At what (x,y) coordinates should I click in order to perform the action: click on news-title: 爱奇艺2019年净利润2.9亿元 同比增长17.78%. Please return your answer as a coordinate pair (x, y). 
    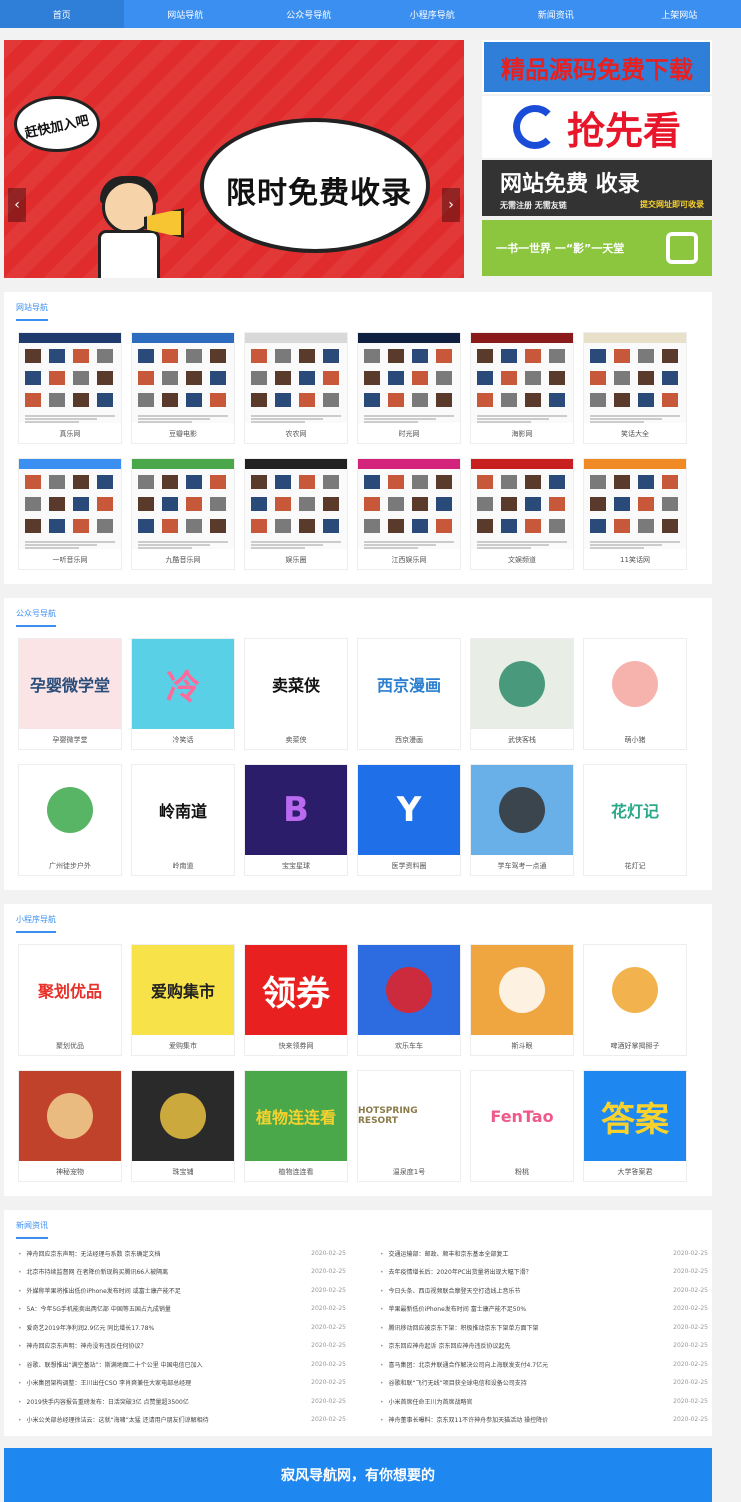
    Looking at the image, I should click on (86, 1327).